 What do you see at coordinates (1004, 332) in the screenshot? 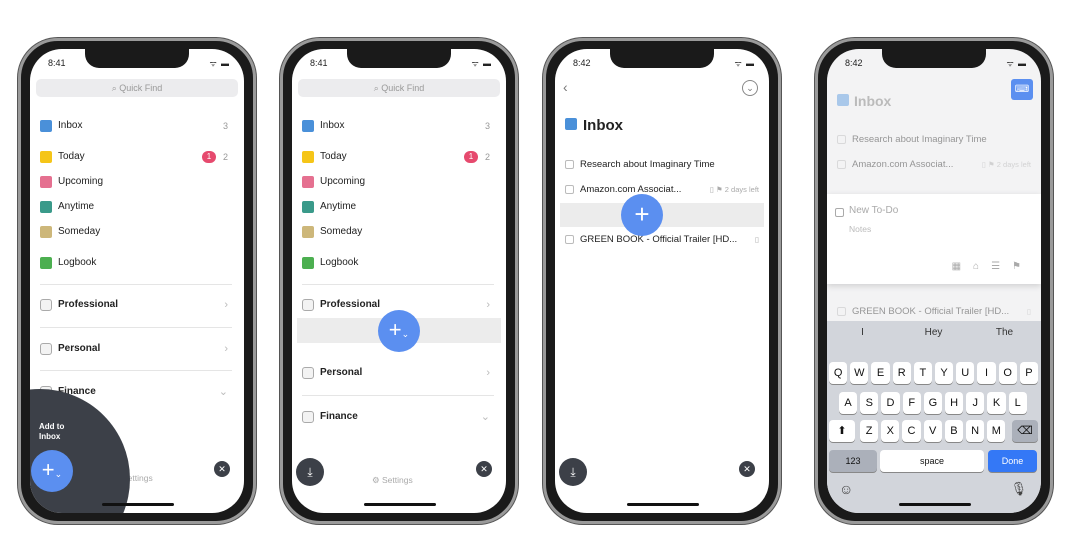
I see `suggestion: The` at bounding box center [1004, 332].